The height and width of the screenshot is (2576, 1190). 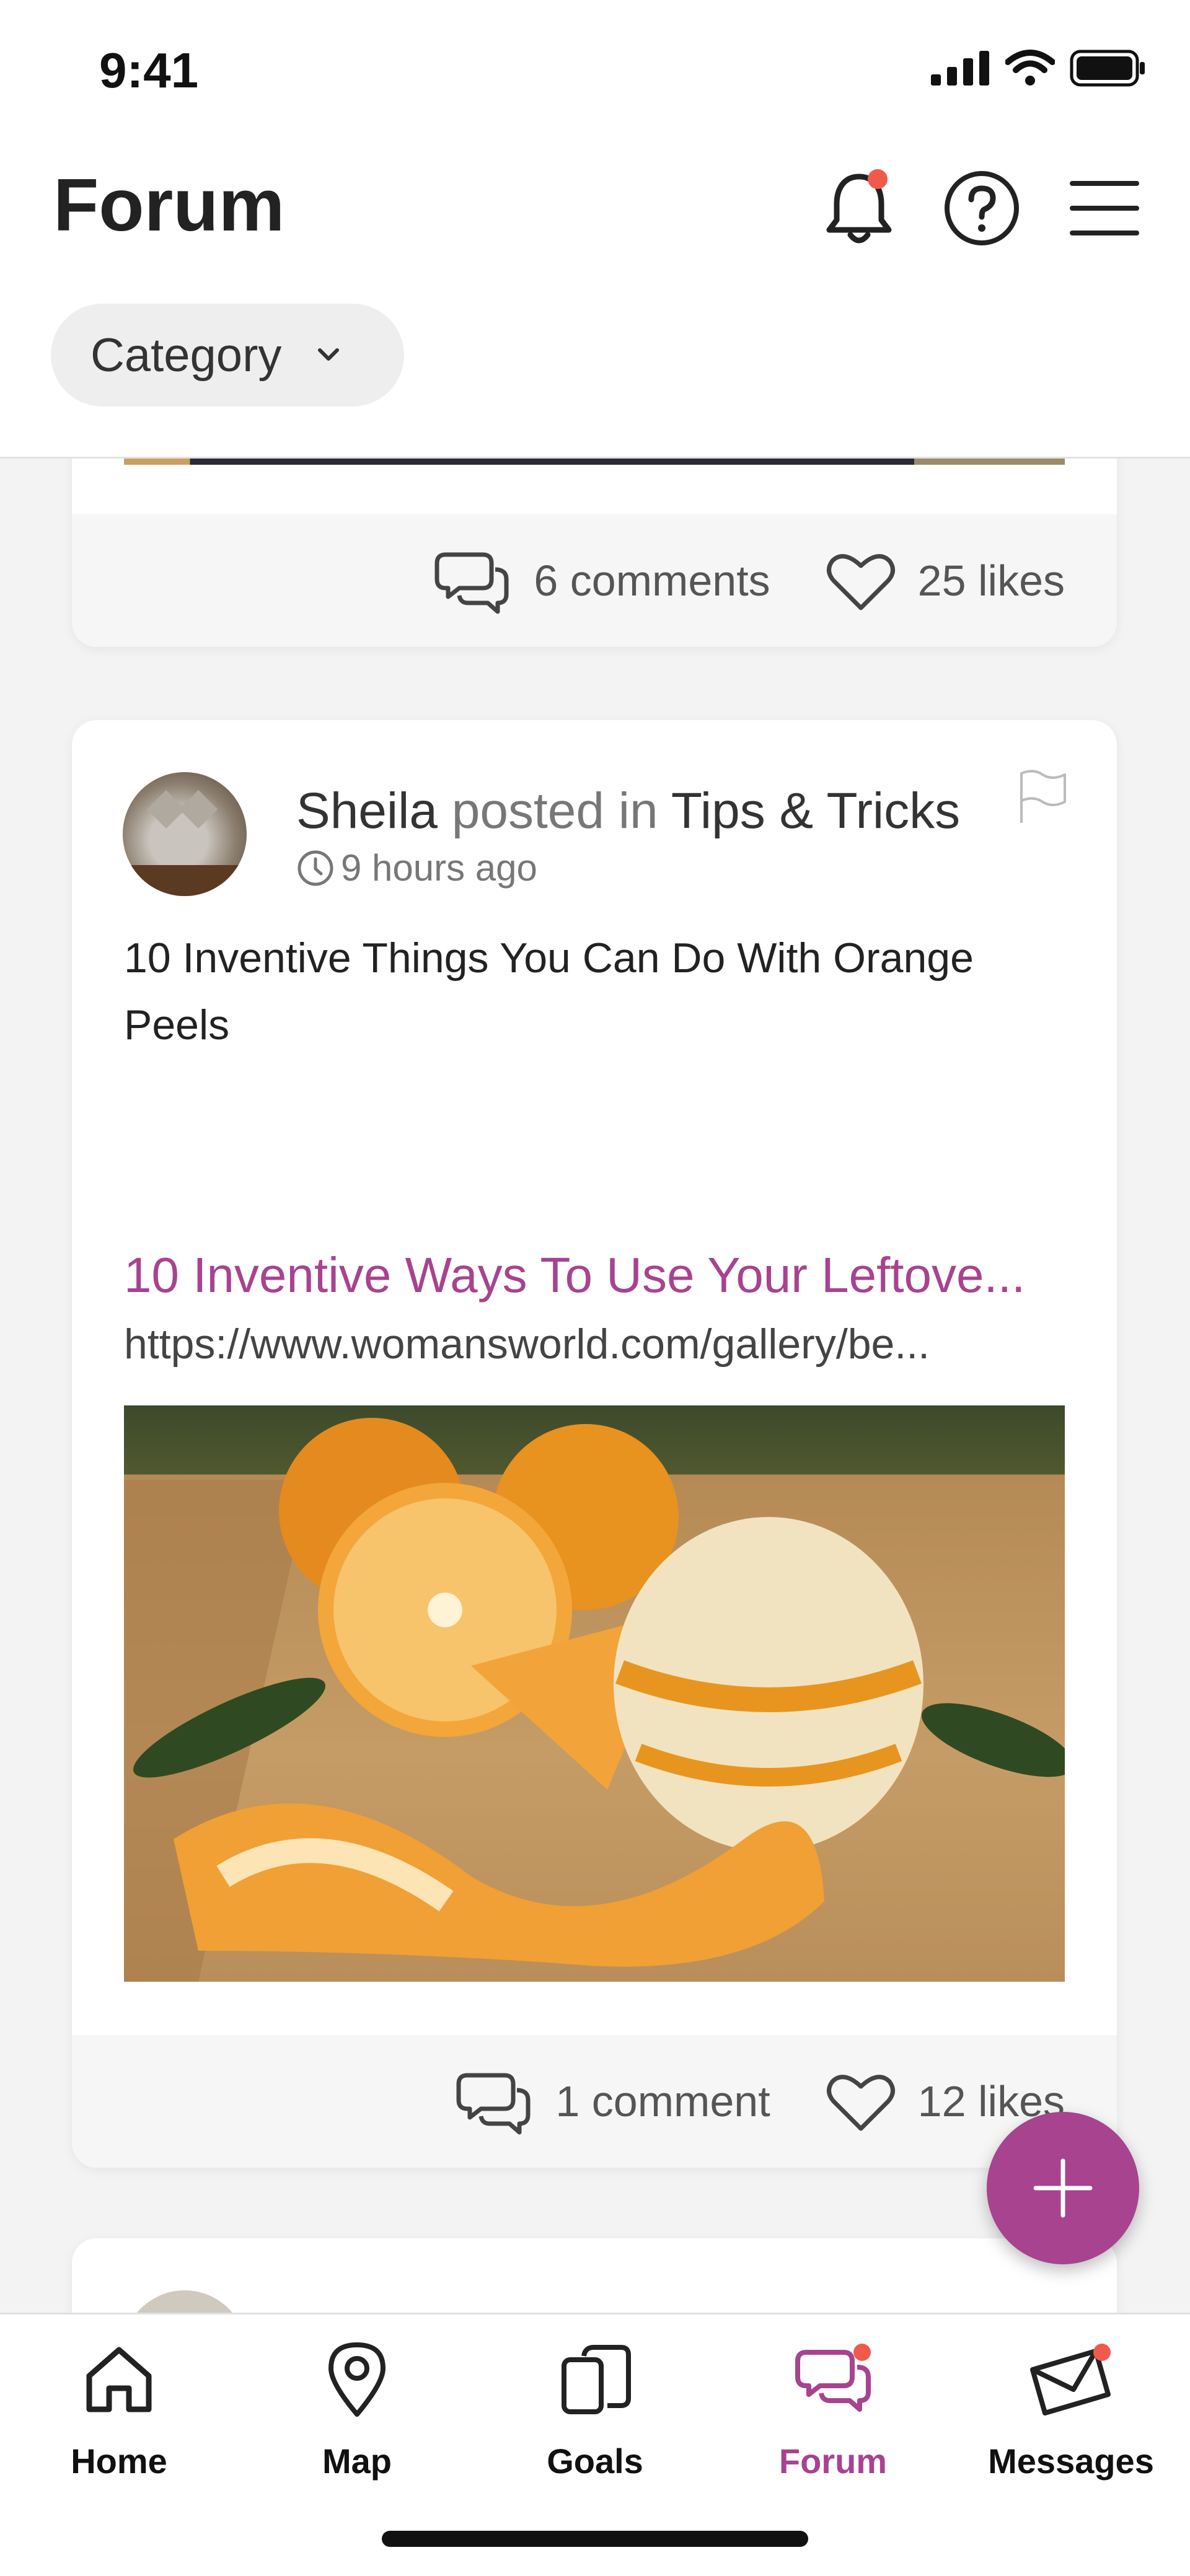 What do you see at coordinates (315, 868) in the screenshot?
I see `clock-icon` at bounding box center [315, 868].